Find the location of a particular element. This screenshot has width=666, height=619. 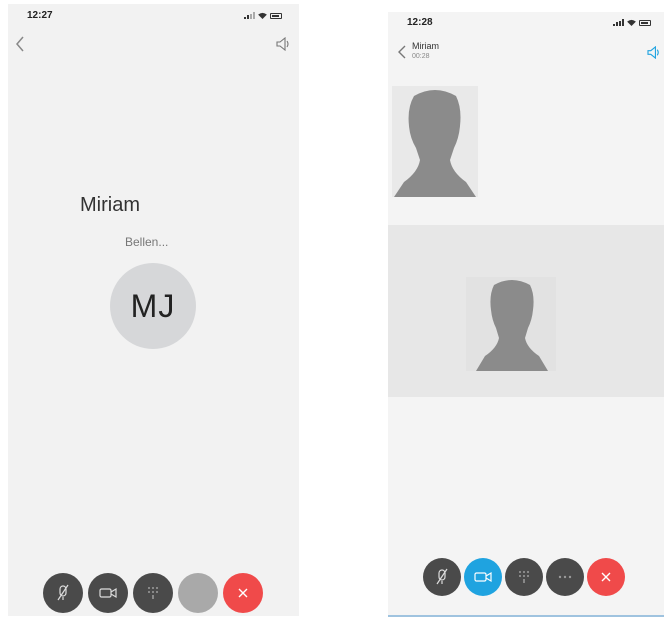

status-time: 12:28 is located at coordinates (420, 22).